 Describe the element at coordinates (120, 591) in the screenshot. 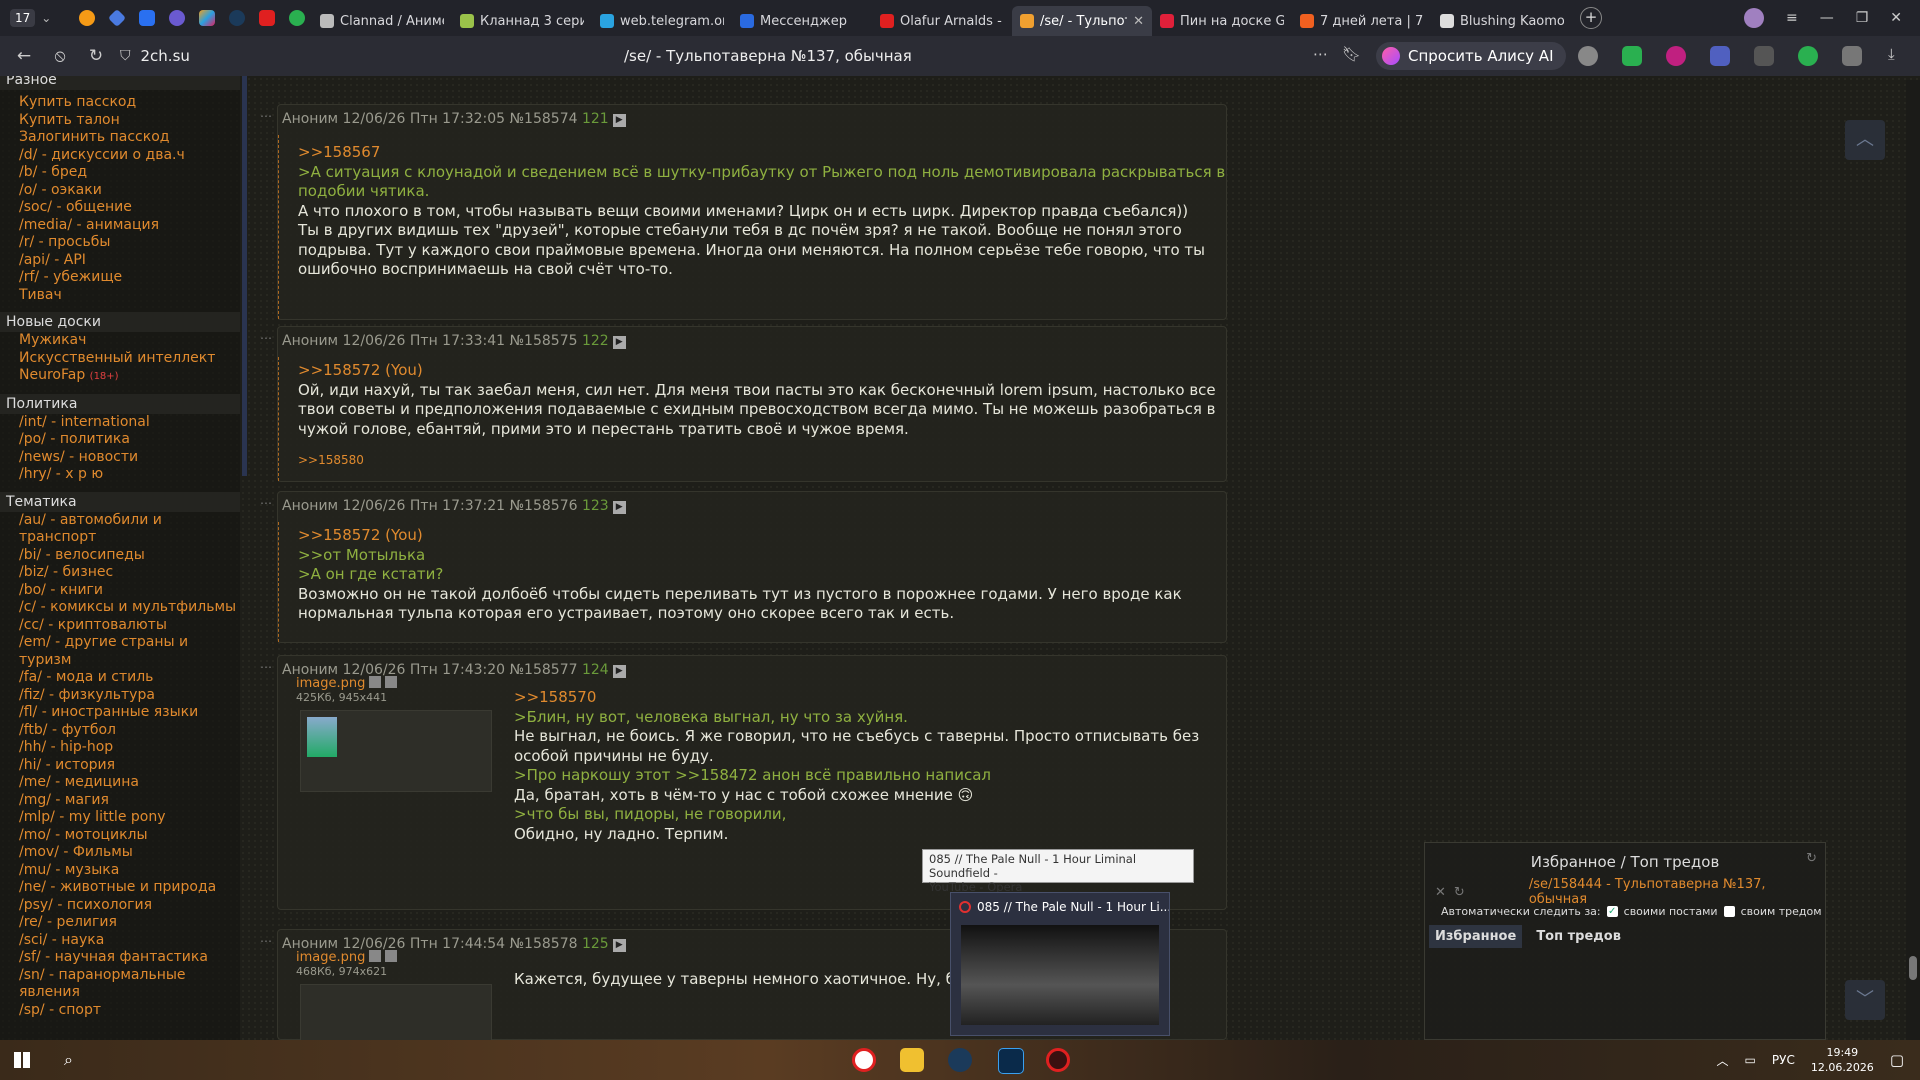

I see `sidebar-board-link: /bo/ - книги` at that location.